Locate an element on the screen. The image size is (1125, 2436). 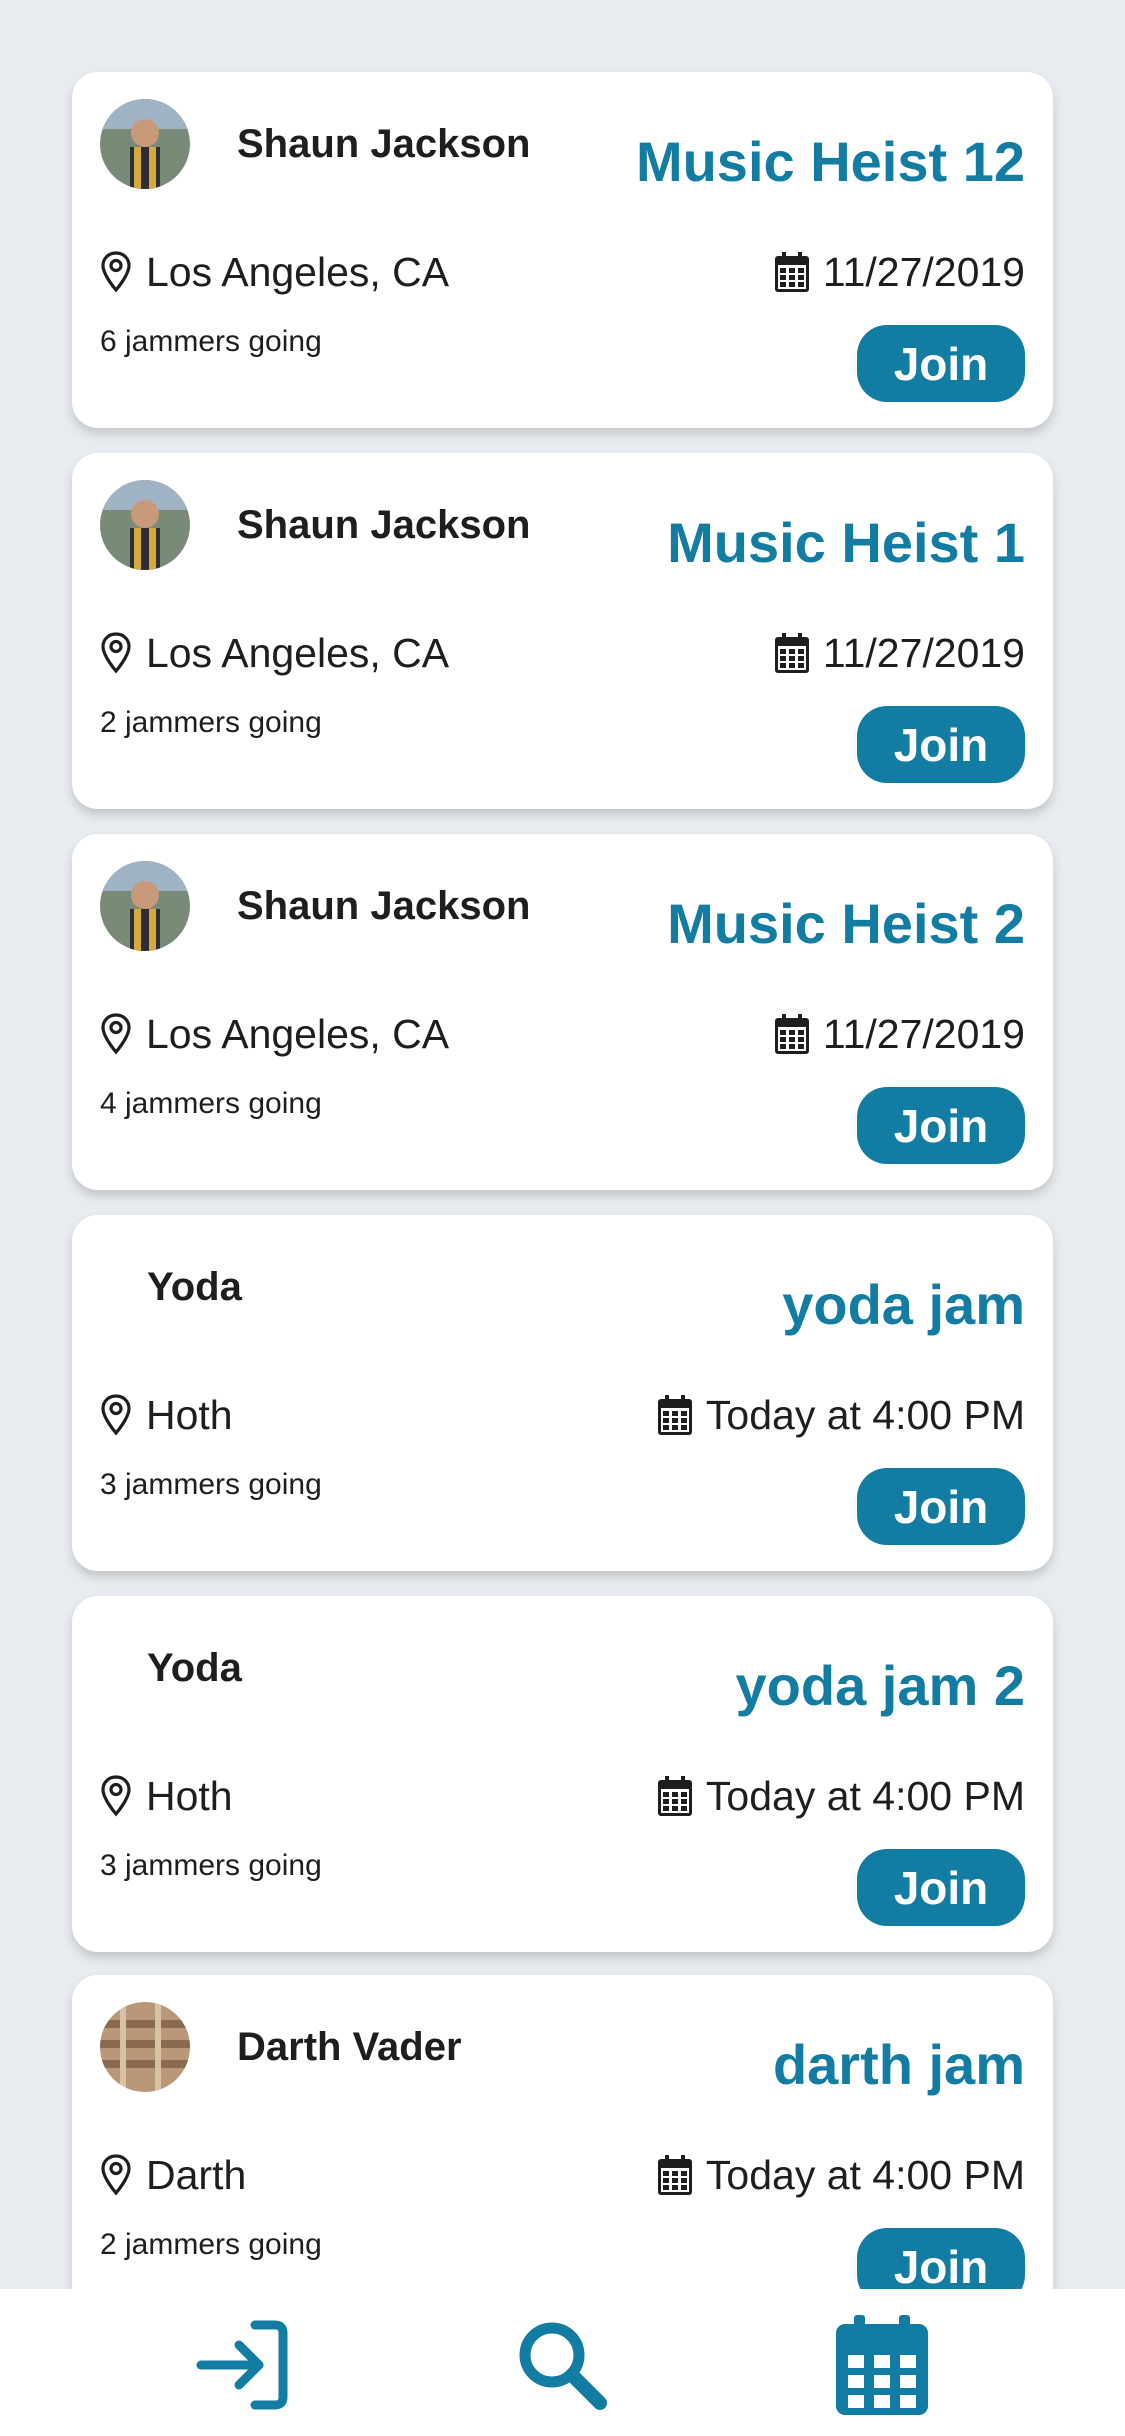
attendee-count: 6 jammers going is located at coordinates (211, 341).